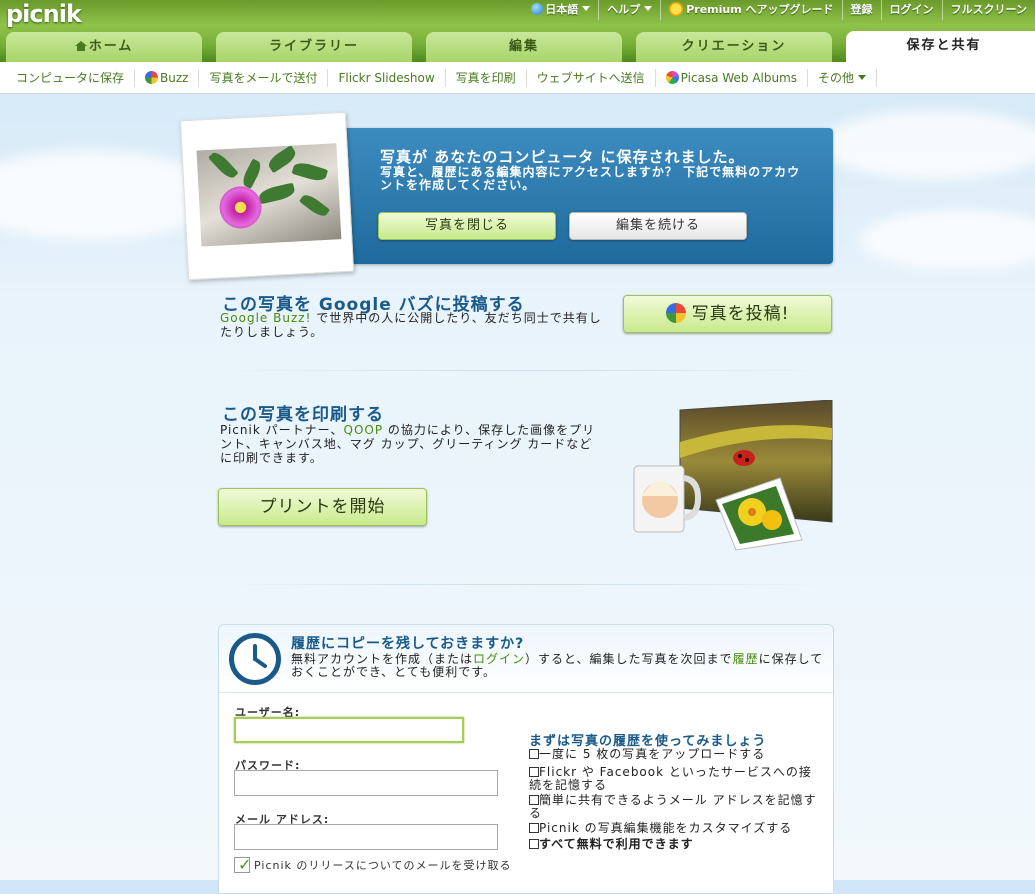 This screenshot has width=1035, height=894. Describe the element at coordinates (673, 806) in the screenshot. I see `benefit-item: 簡単に共有できるようメール アドレスを記憶する` at that location.